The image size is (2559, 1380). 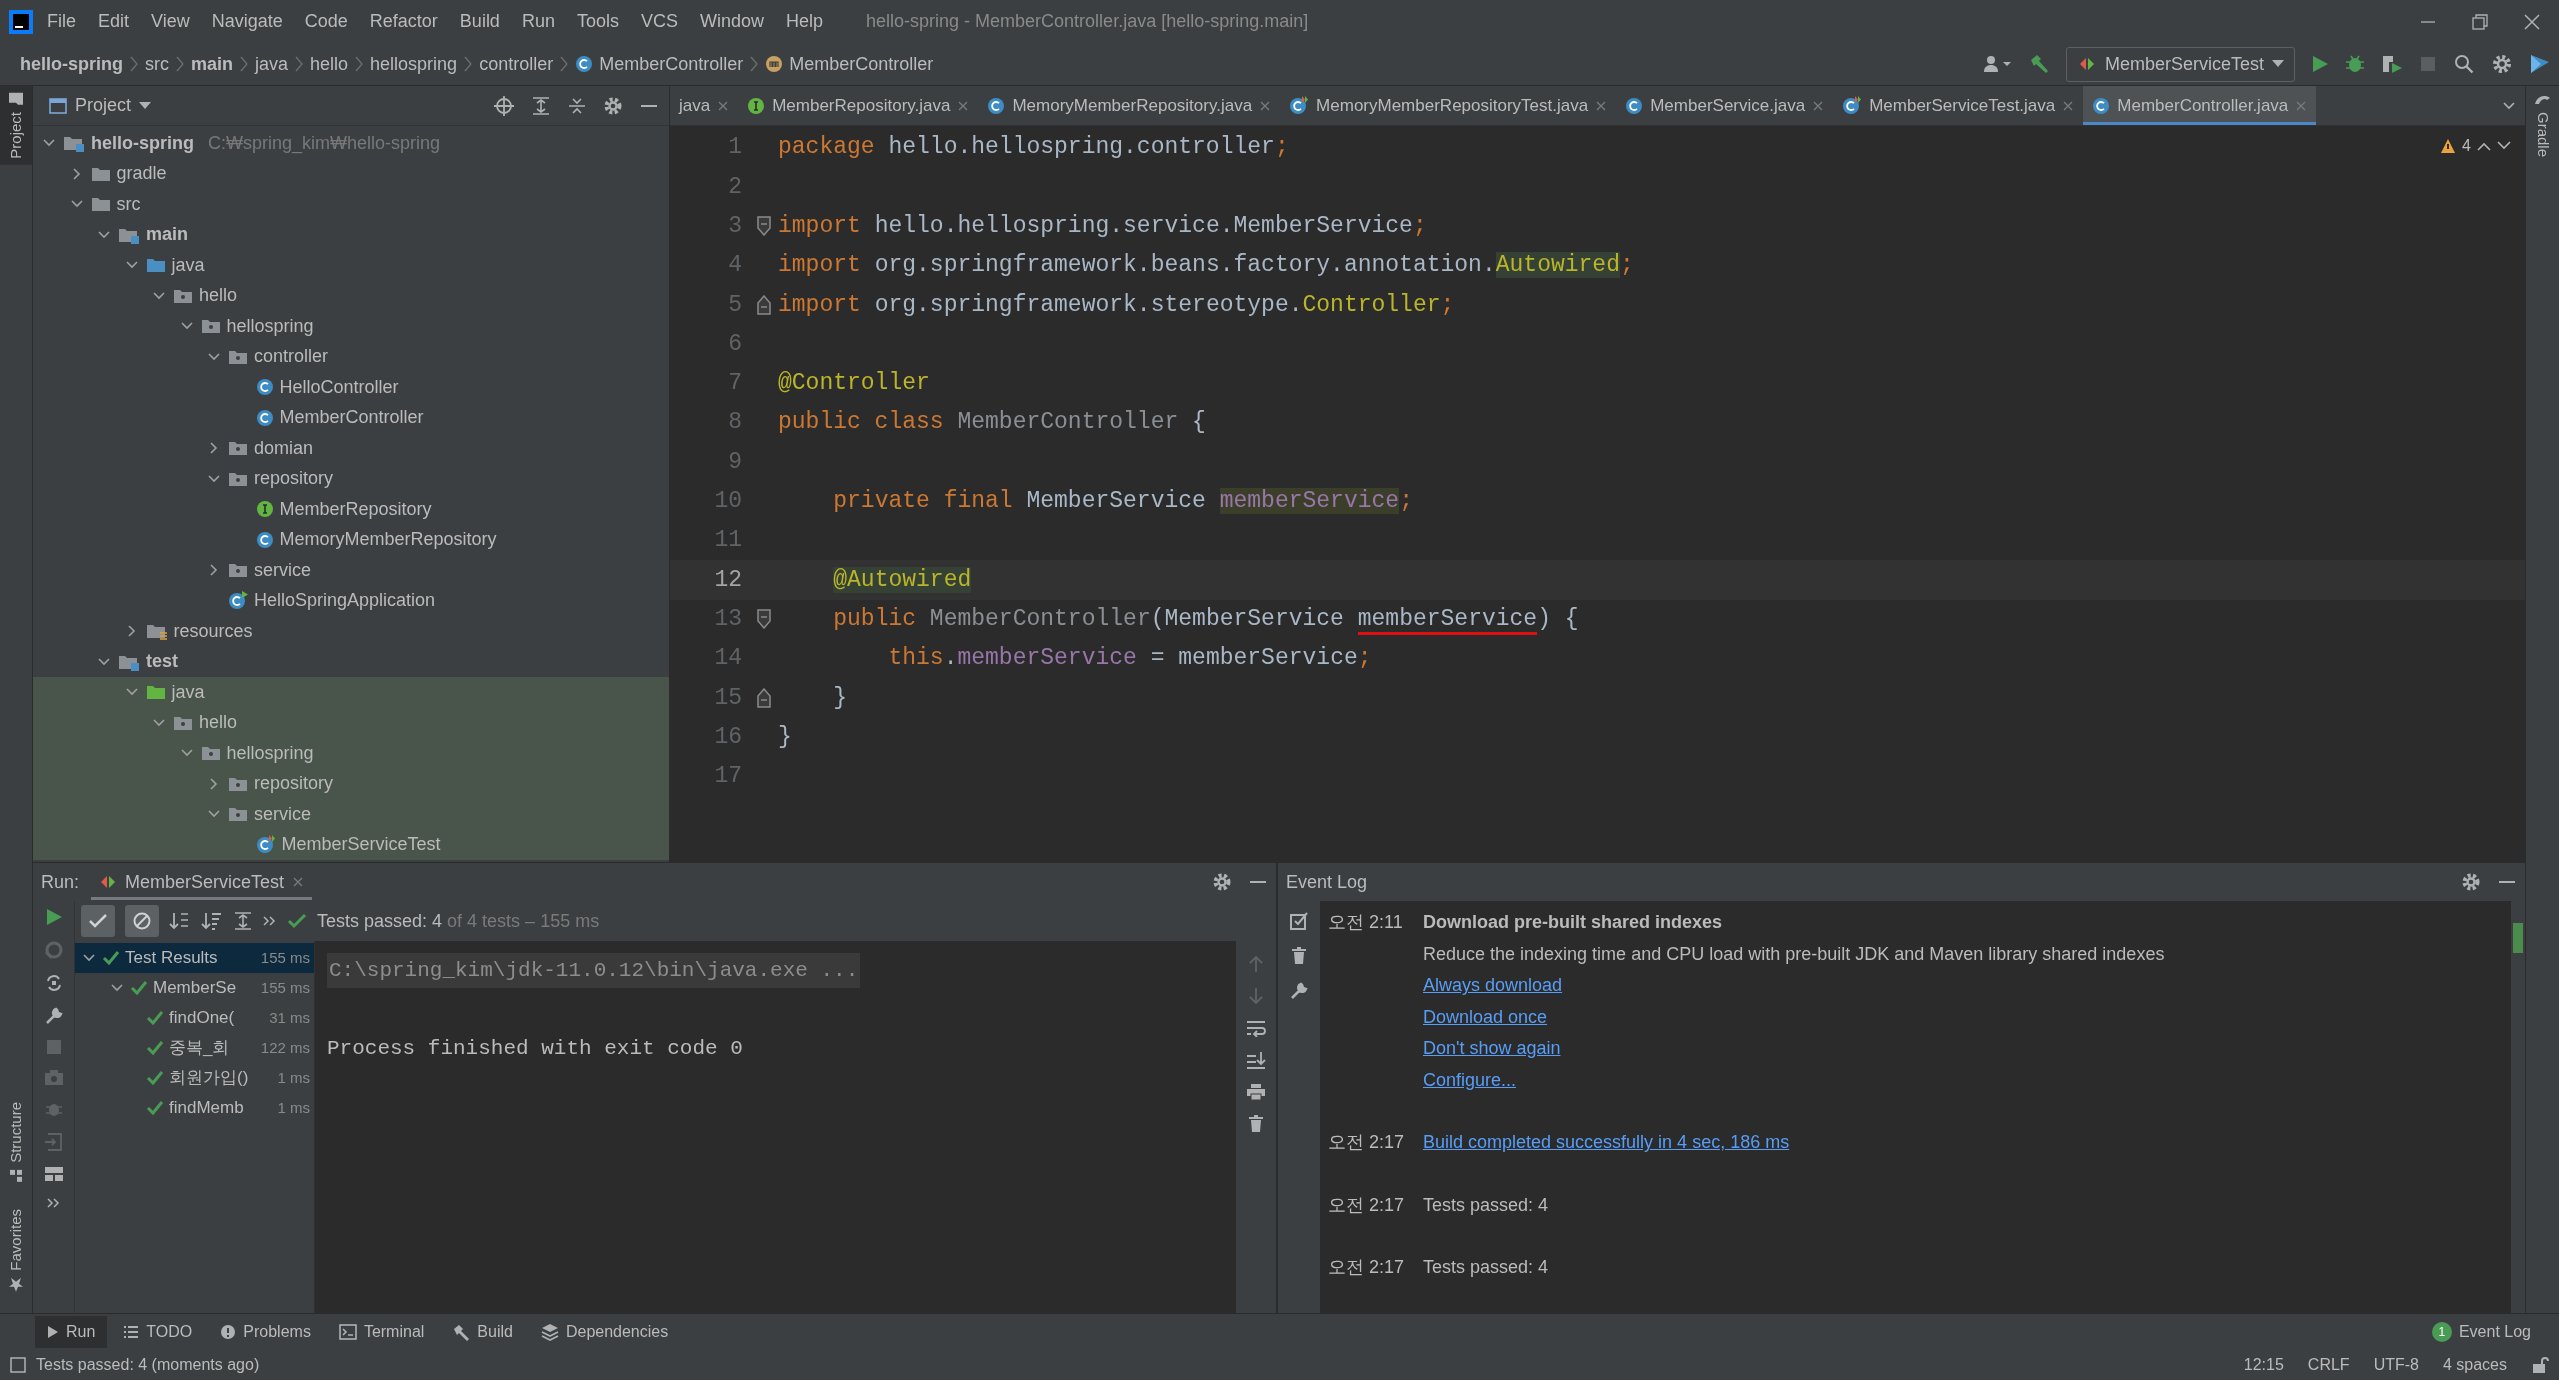 What do you see at coordinates (805, 21) in the screenshot?
I see `menu-item: Help` at bounding box center [805, 21].